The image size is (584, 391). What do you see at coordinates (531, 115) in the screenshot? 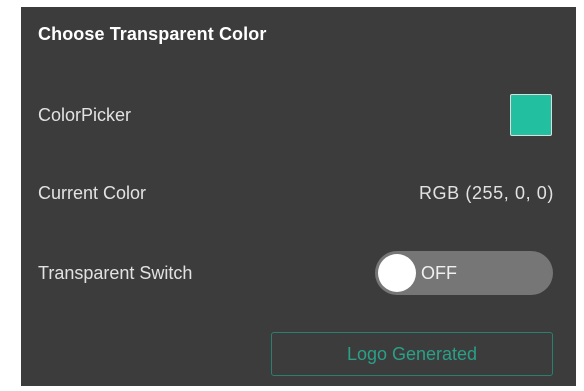
I see `color-picker-swatch` at bounding box center [531, 115].